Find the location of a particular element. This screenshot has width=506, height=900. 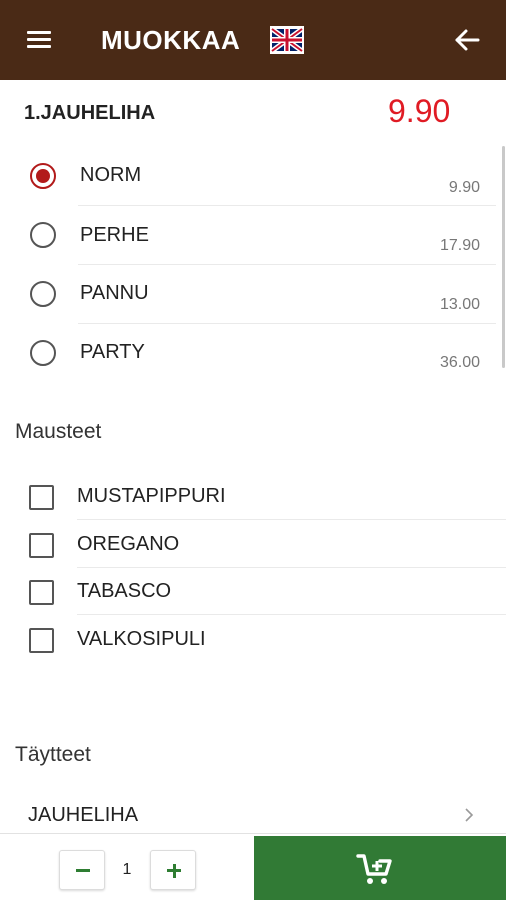

size-label: NORM is located at coordinates (111, 175).